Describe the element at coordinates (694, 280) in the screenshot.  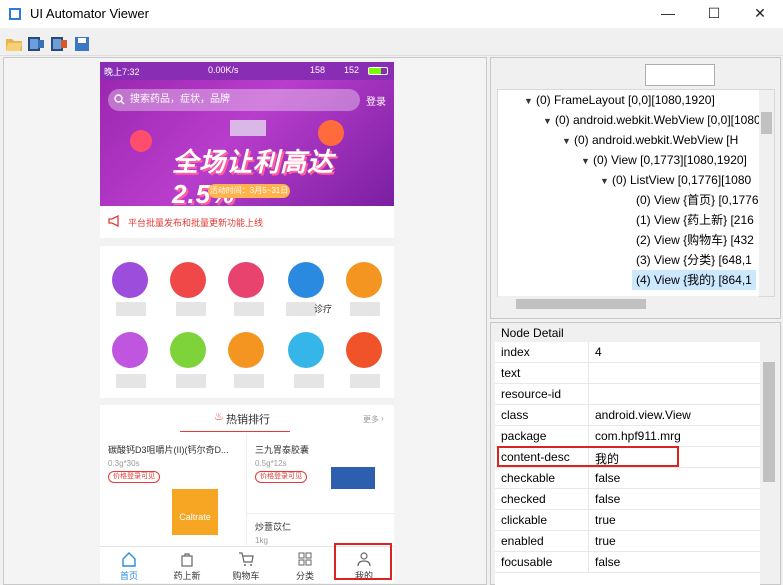
I see `tree-node-selected: (4) View {我的} [864,1` at that location.